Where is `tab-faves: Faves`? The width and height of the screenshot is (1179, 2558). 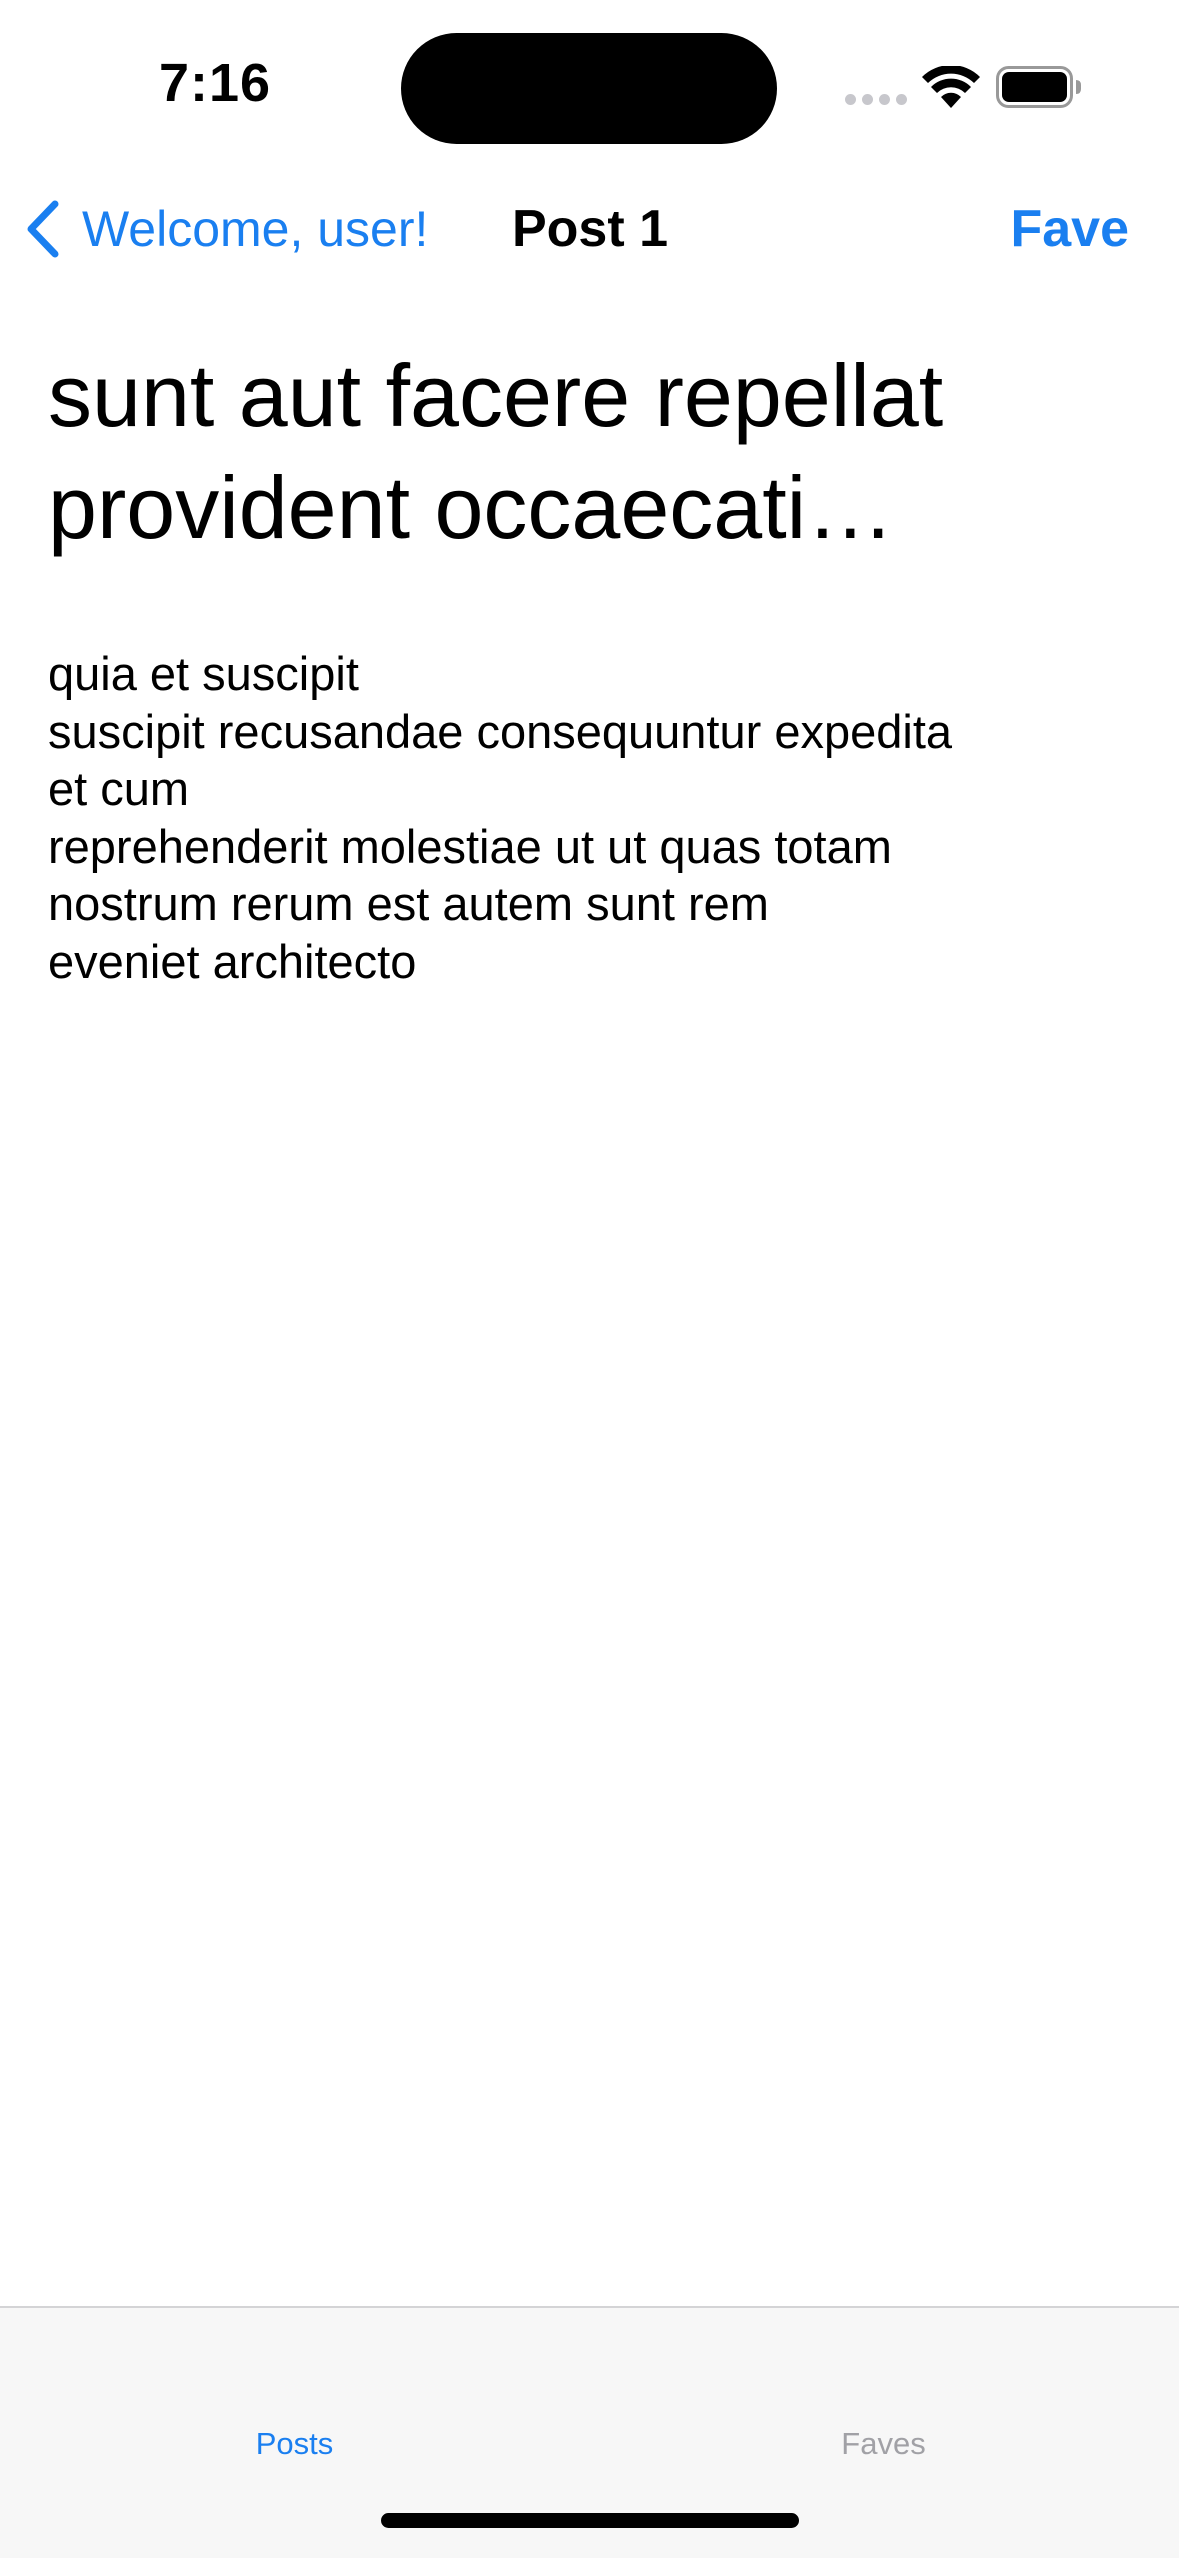 tab-faves: Faves is located at coordinates (883, 2444).